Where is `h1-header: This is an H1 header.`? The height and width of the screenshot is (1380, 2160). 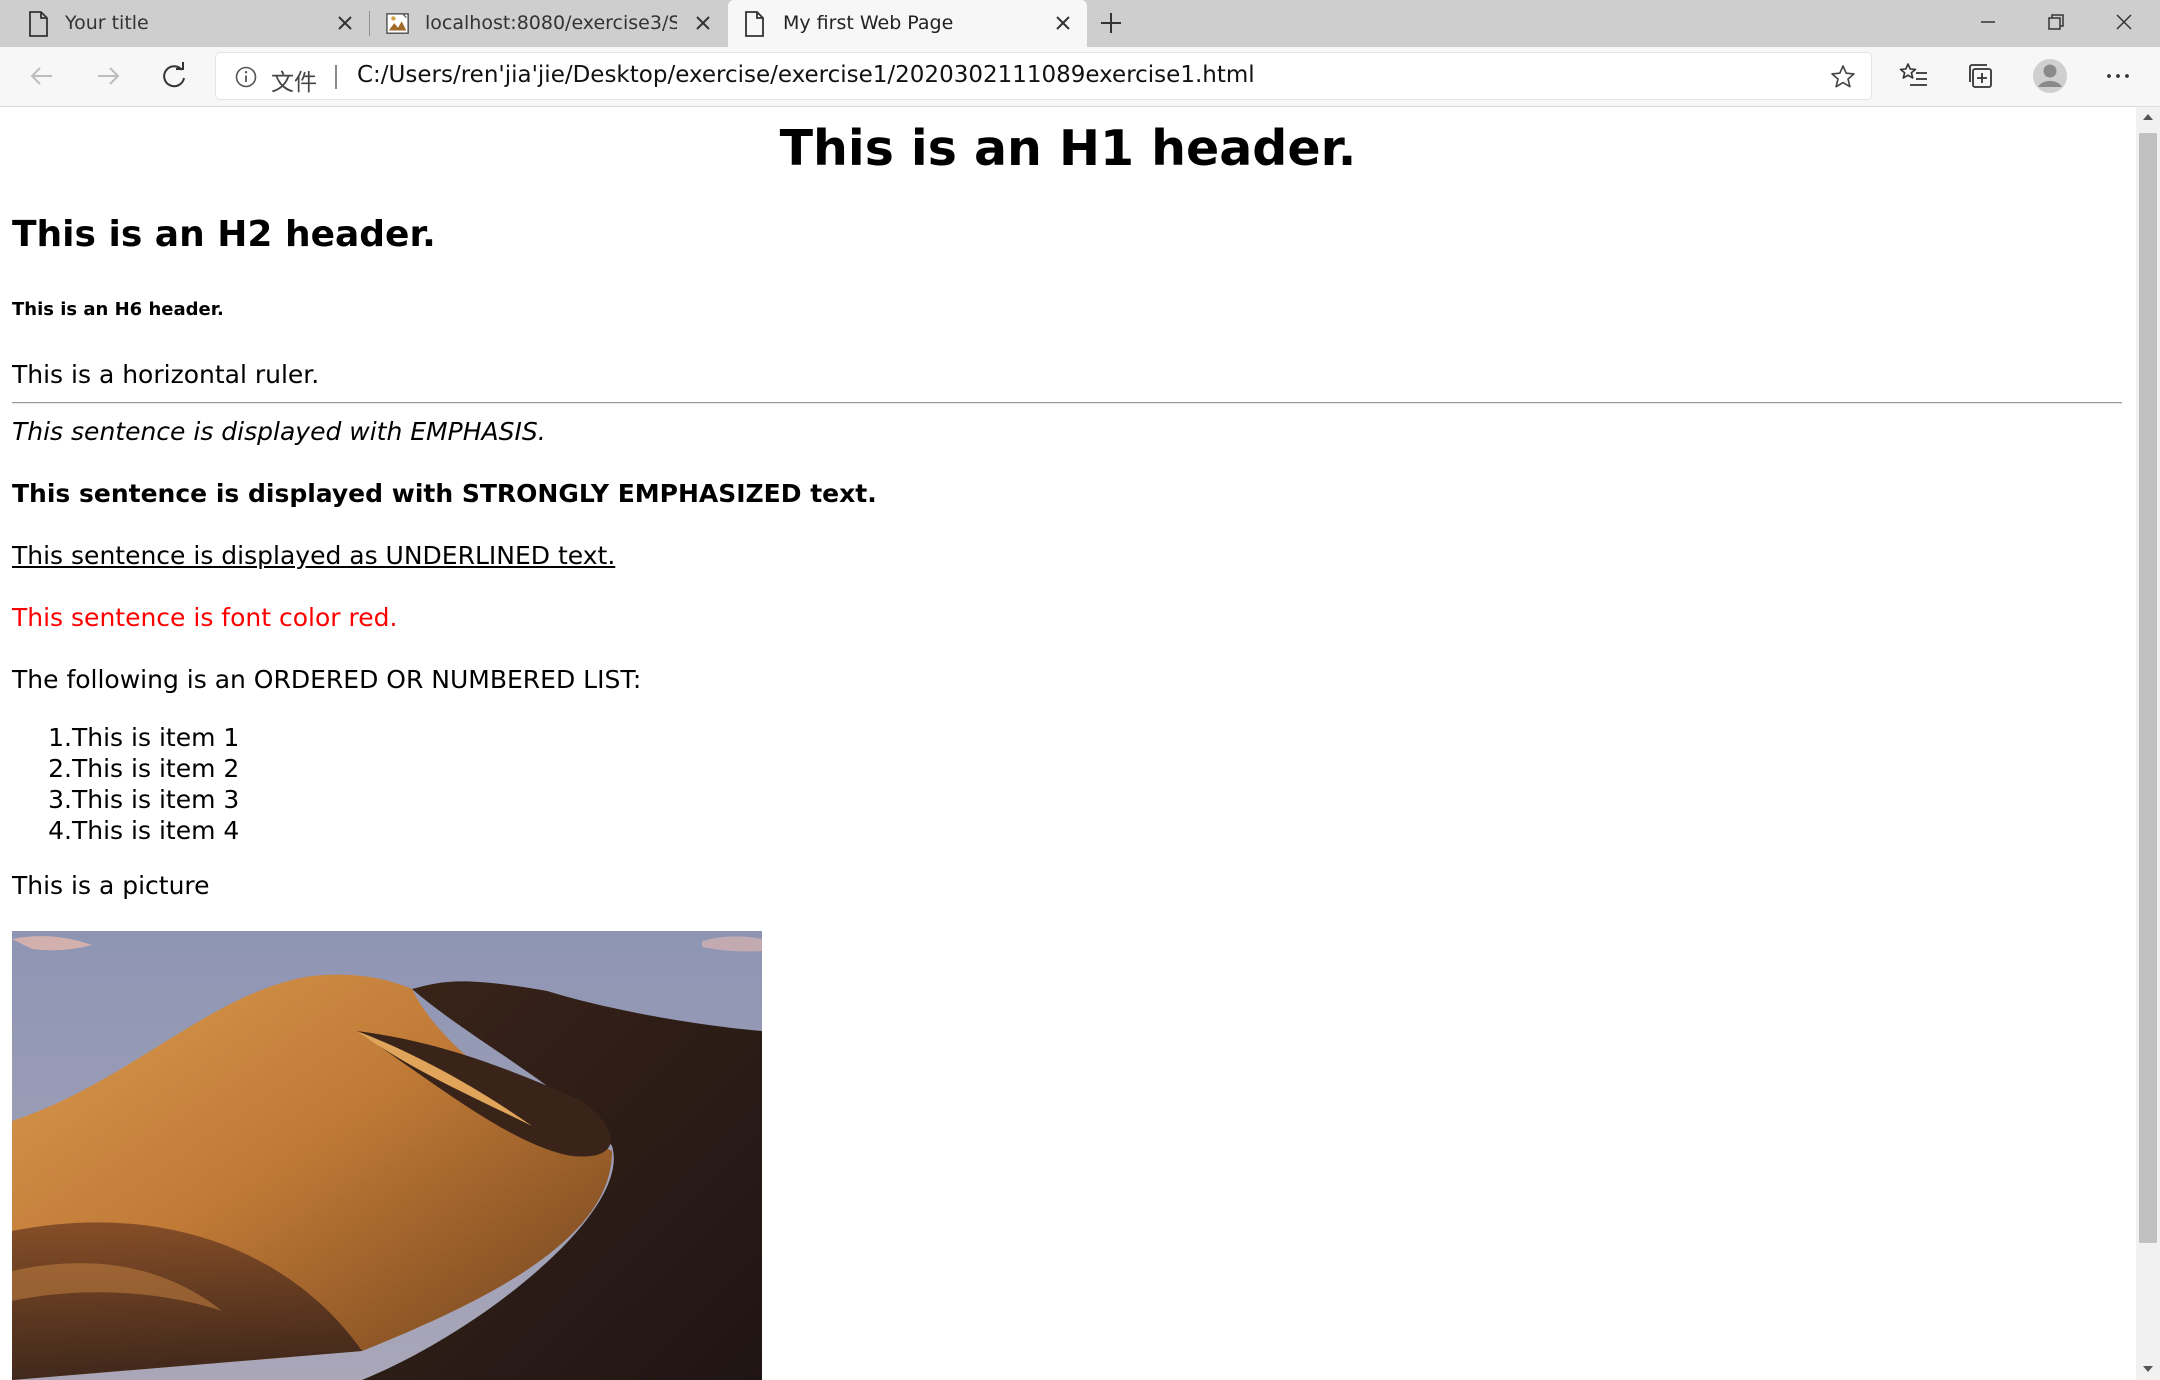 h1-header: This is an H1 header. is located at coordinates (1068, 148).